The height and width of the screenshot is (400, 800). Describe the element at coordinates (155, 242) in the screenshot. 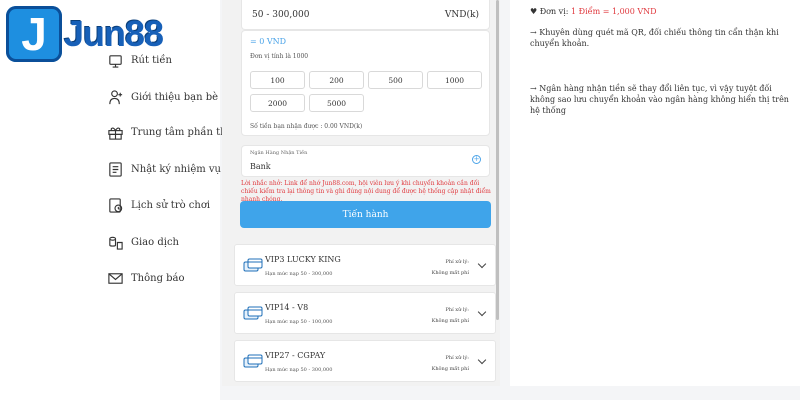

I see `sidebar-item-label: Giao dịch` at that location.